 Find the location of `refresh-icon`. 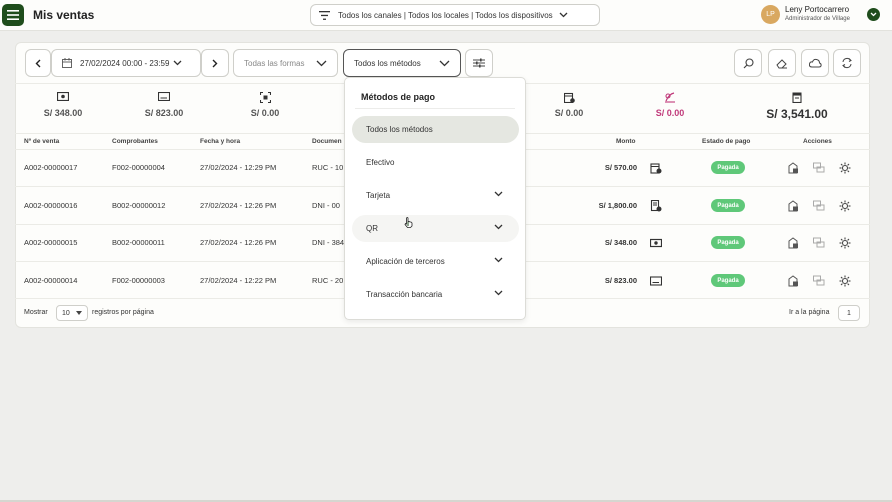

refresh-icon is located at coordinates (847, 63).